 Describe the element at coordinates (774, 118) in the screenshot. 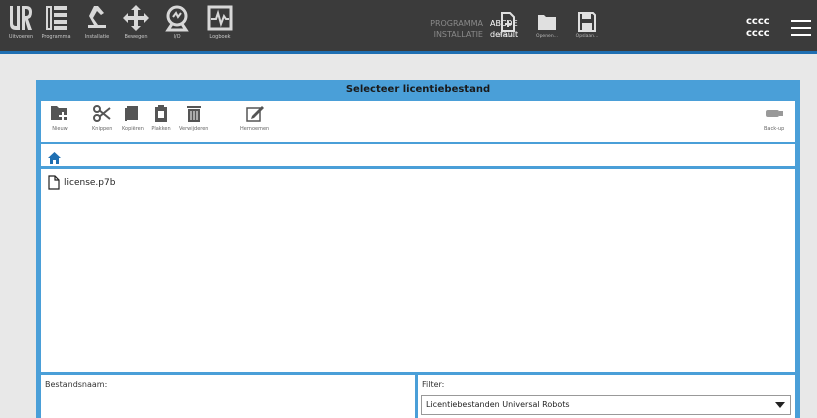

I see `backup-button: Back-up` at that location.